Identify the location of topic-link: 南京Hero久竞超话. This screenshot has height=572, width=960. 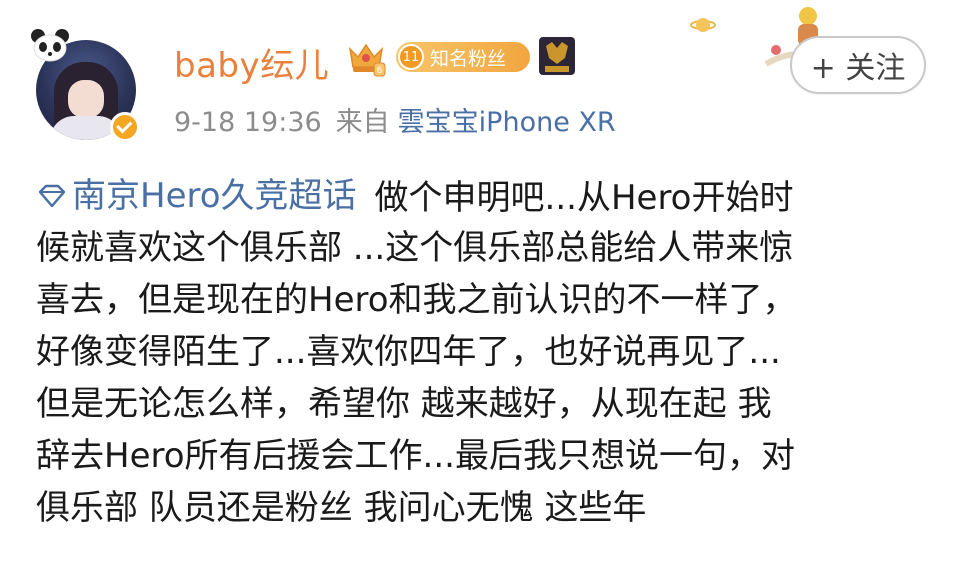
(196, 196).